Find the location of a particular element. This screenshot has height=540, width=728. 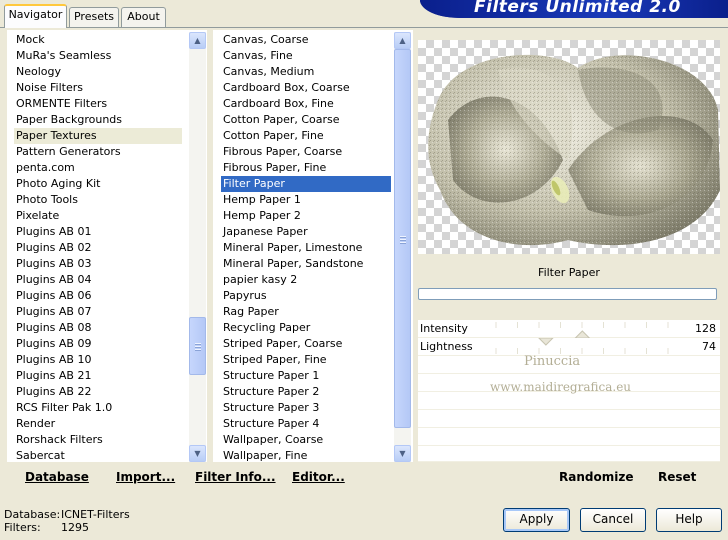

filters-count-label: Filters: is located at coordinates (22, 527).